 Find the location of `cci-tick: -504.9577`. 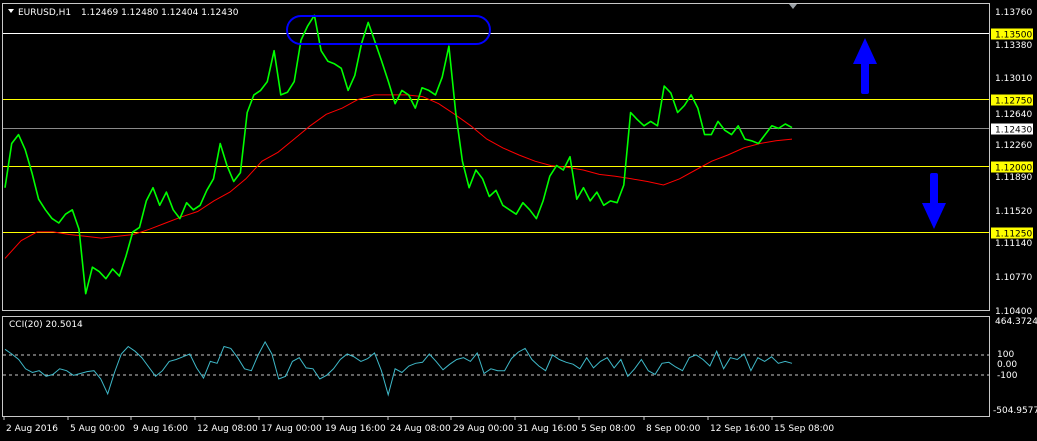

cci-tick: -504.9577 is located at coordinates (1015, 411).